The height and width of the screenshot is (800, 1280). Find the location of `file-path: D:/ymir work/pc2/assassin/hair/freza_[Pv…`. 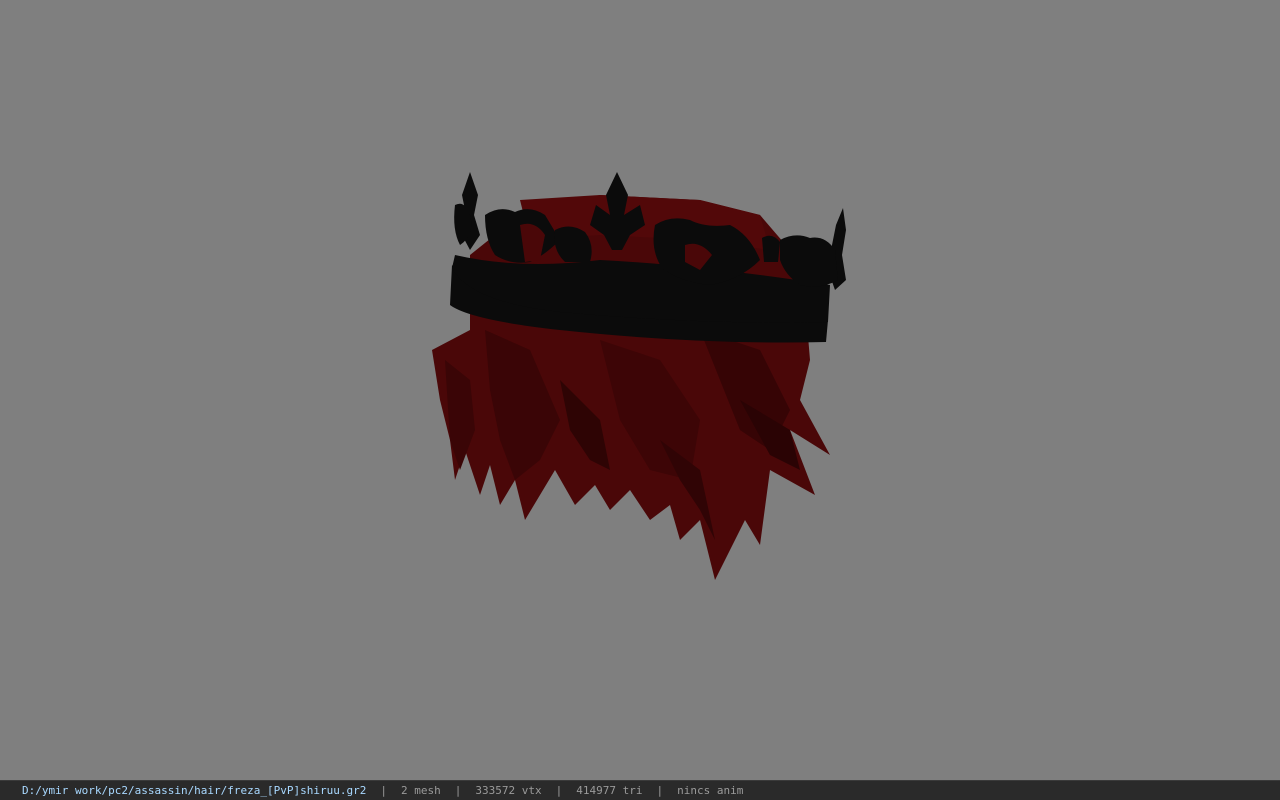

file-path: D:/ymir work/pc2/assassin/hair/freza_[Pv… is located at coordinates (194, 790).